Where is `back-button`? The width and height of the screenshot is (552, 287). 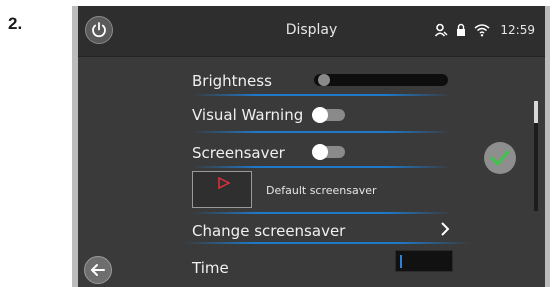 back-button is located at coordinates (98, 270).